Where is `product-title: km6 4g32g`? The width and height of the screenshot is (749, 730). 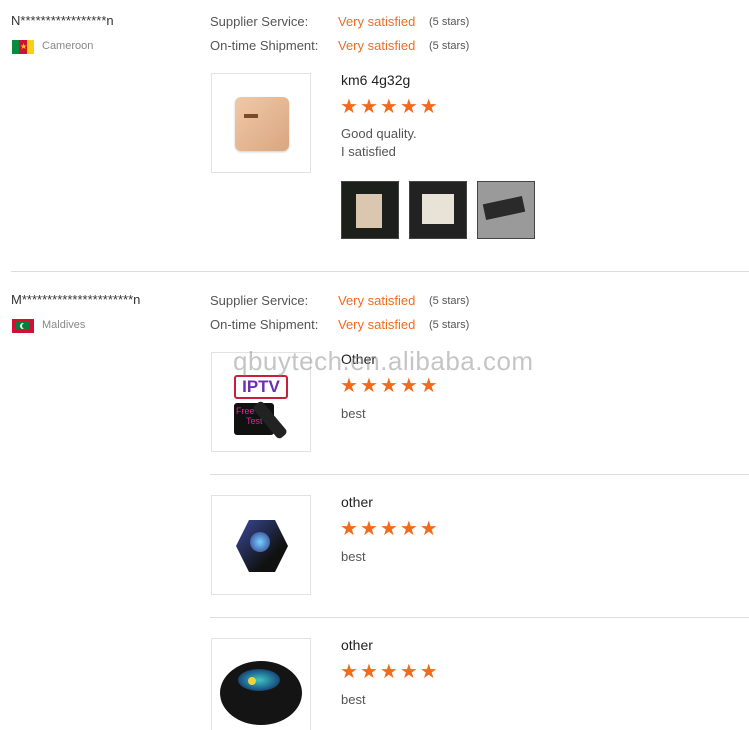
product-title: km6 4g32g is located at coordinates (375, 80).